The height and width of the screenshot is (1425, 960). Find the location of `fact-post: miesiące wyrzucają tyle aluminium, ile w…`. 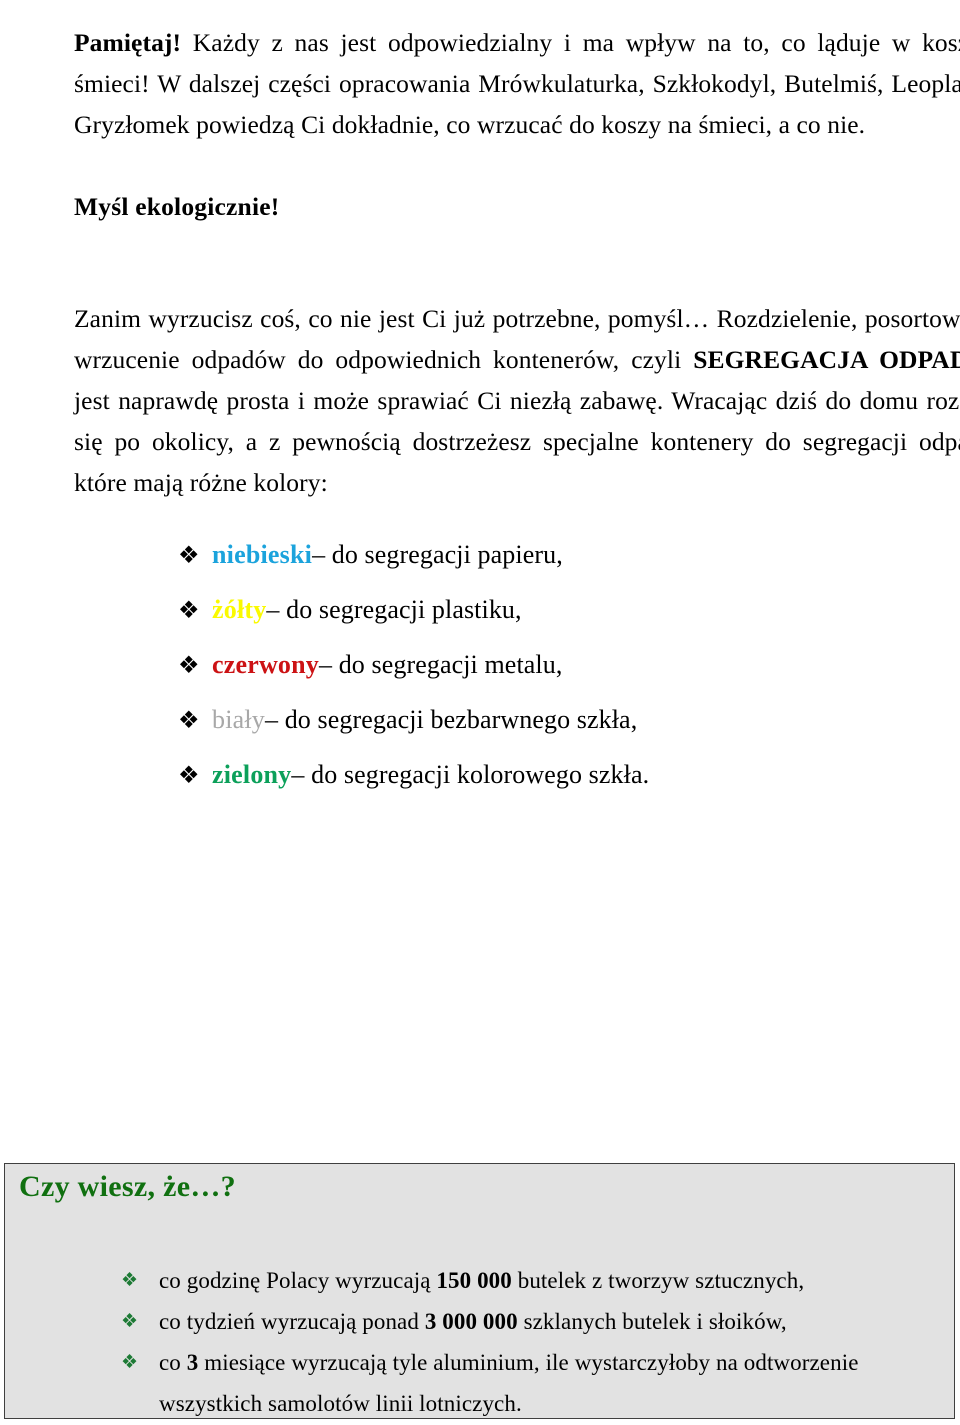

fact-post: miesiące wyrzucają tyle aluminium, ile w… is located at coordinates (528, 1362).